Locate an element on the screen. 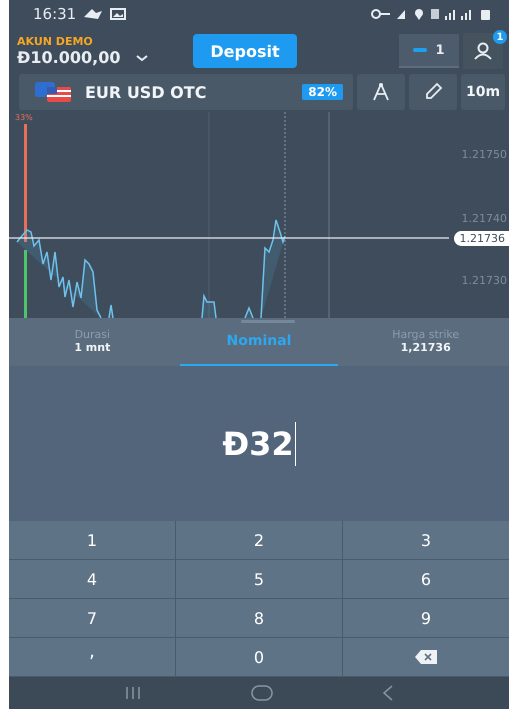  backspace-key is located at coordinates (426, 657).